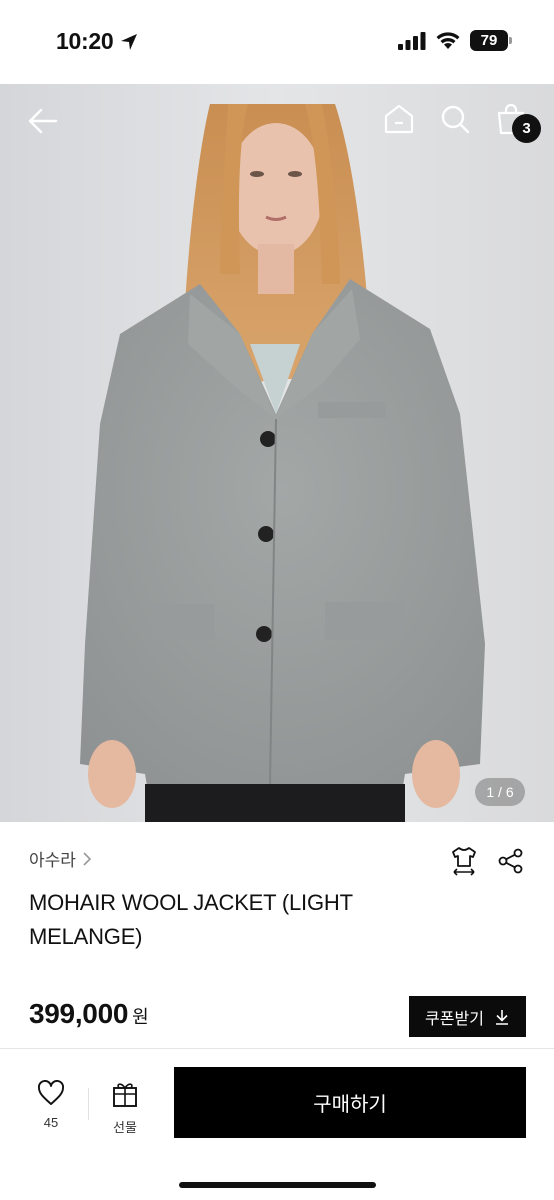 The height and width of the screenshot is (1200, 554). Describe the element at coordinates (510, 861) in the screenshot. I see `share-icon` at that location.